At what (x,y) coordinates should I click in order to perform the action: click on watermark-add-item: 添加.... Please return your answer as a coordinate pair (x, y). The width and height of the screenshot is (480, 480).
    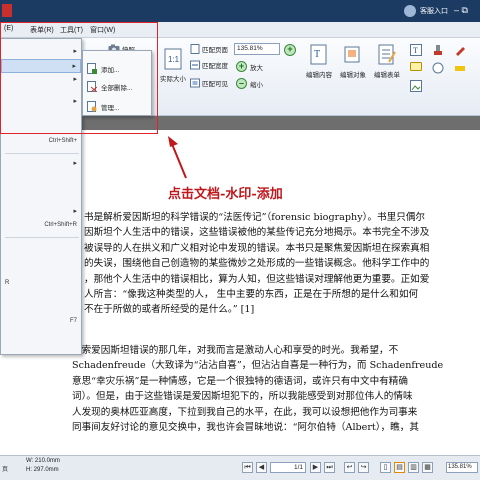
    Looking at the image, I should click on (103, 68).